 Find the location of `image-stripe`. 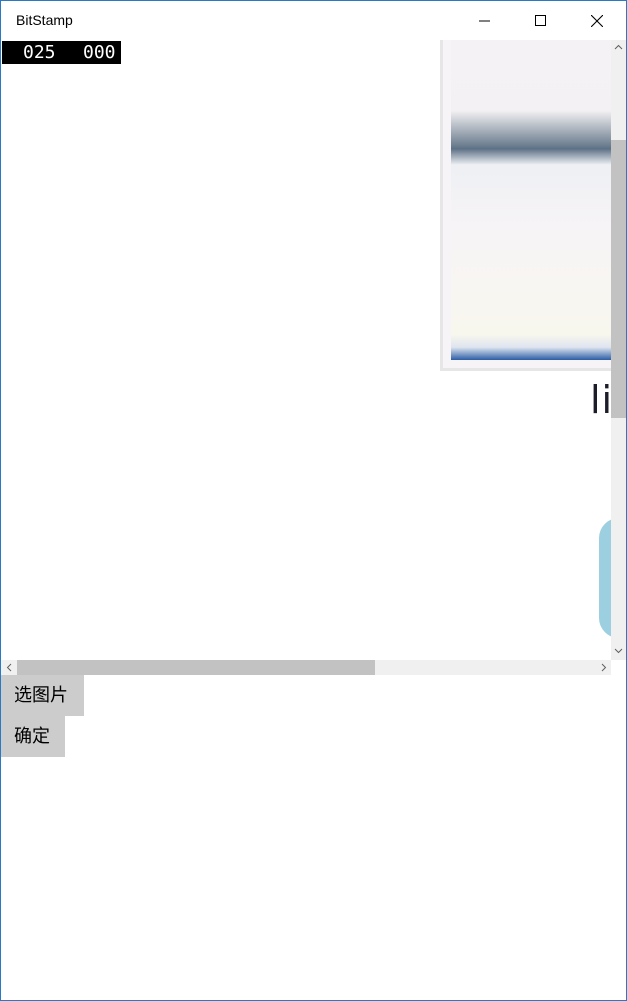

image-stripe is located at coordinates (531, 200).